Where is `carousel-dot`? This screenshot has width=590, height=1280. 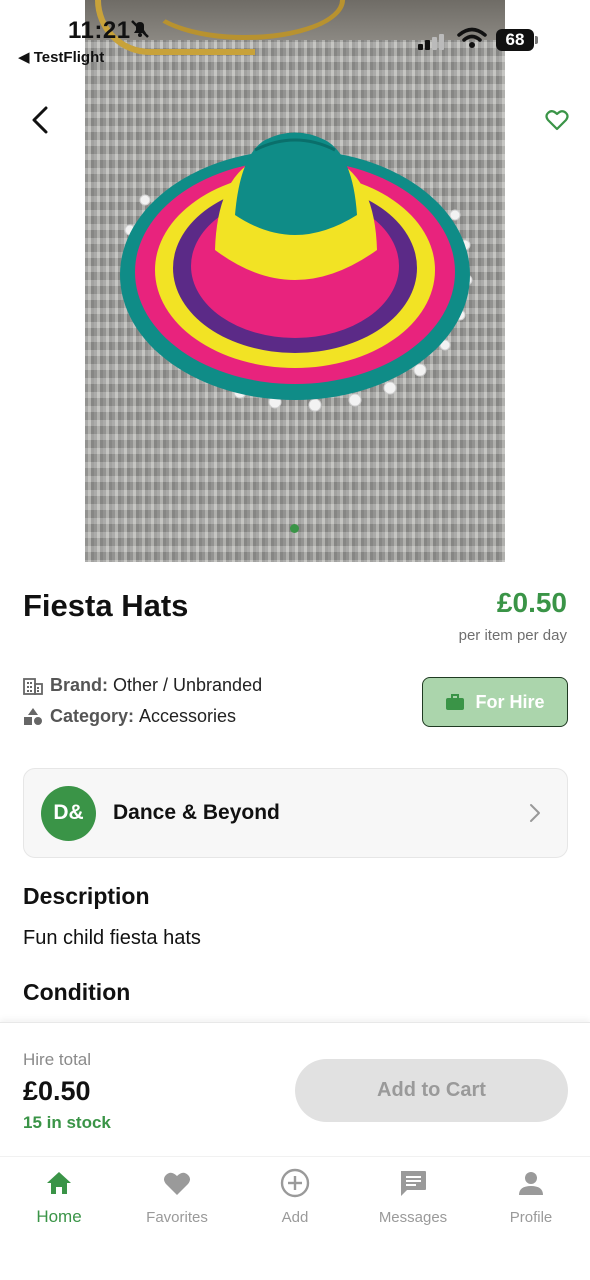
carousel-dot is located at coordinates (294, 528).